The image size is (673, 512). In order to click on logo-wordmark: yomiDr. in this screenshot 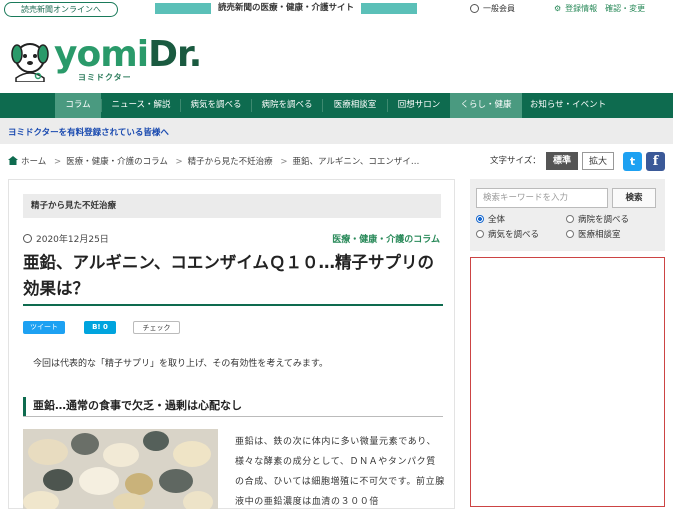, I will do `click(128, 54)`.